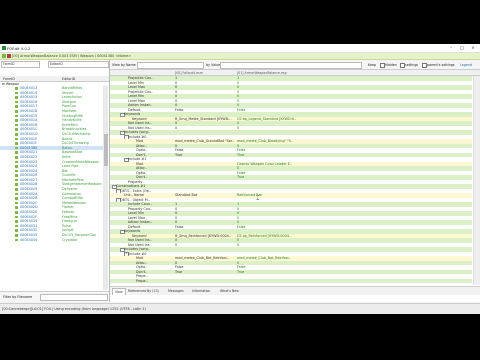 This screenshot has width=480, height=360. Describe the element at coordinates (19, 48) in the screenshot. I see `window-title: FOEdit 4.0.2` at that location.